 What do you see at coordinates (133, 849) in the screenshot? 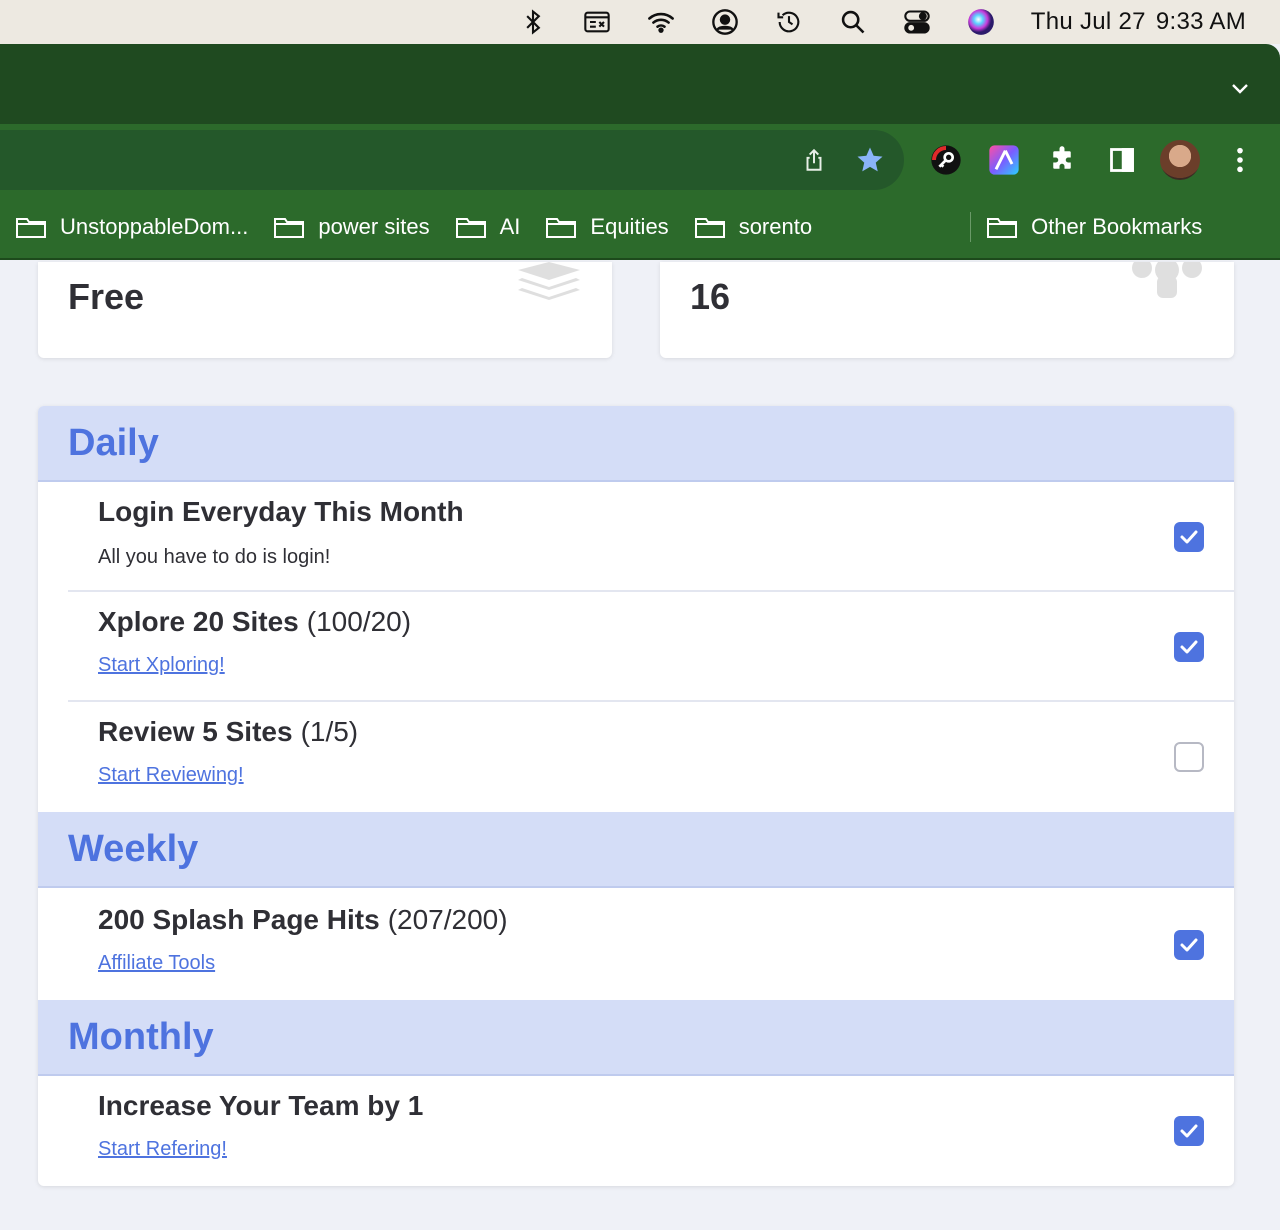
I see `weekly-section-title: Weekly` at bounding box center [133, 849].